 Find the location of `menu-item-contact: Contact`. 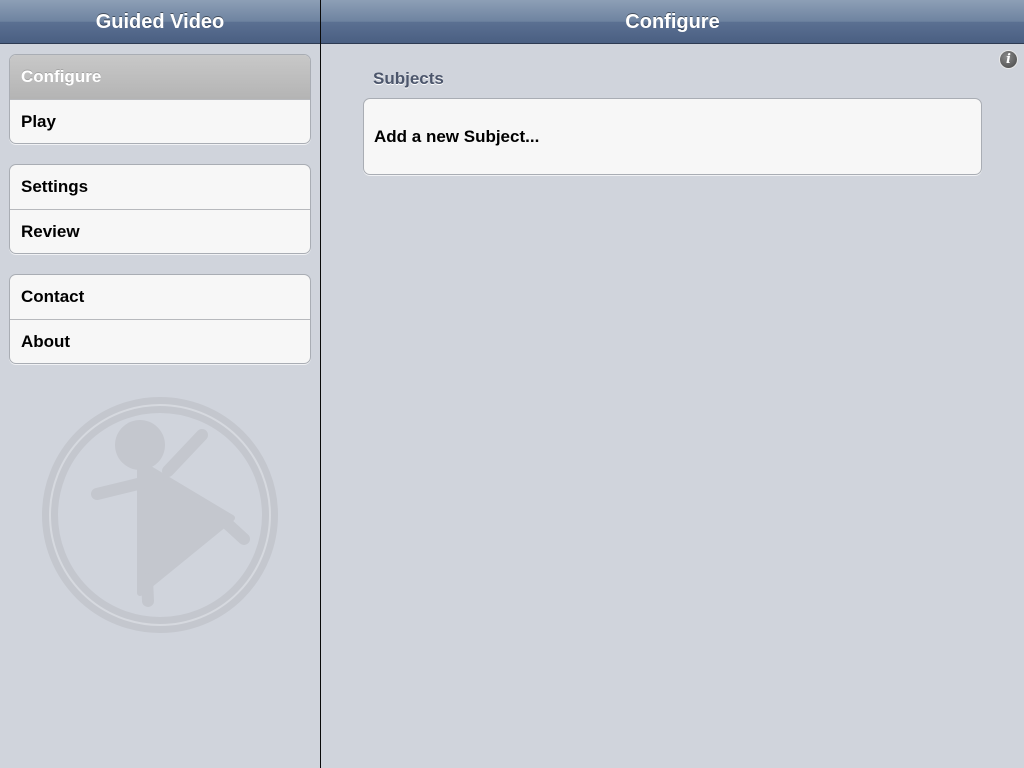

menu-item-contact: Contact is located at coordinates (160, 297).